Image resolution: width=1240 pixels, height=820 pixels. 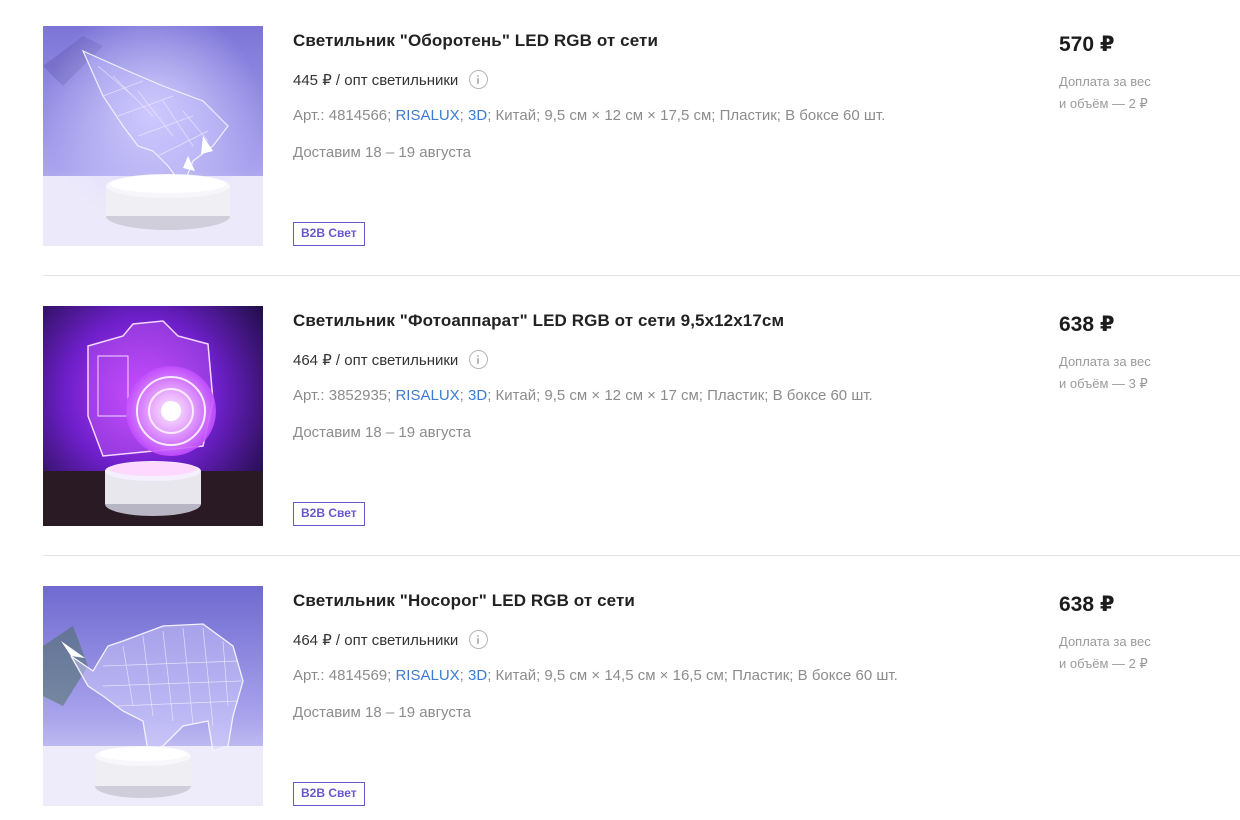 I want to click on wholesale-price-text: 445 ₽ / опт светильники, so click(x=376, y=80).